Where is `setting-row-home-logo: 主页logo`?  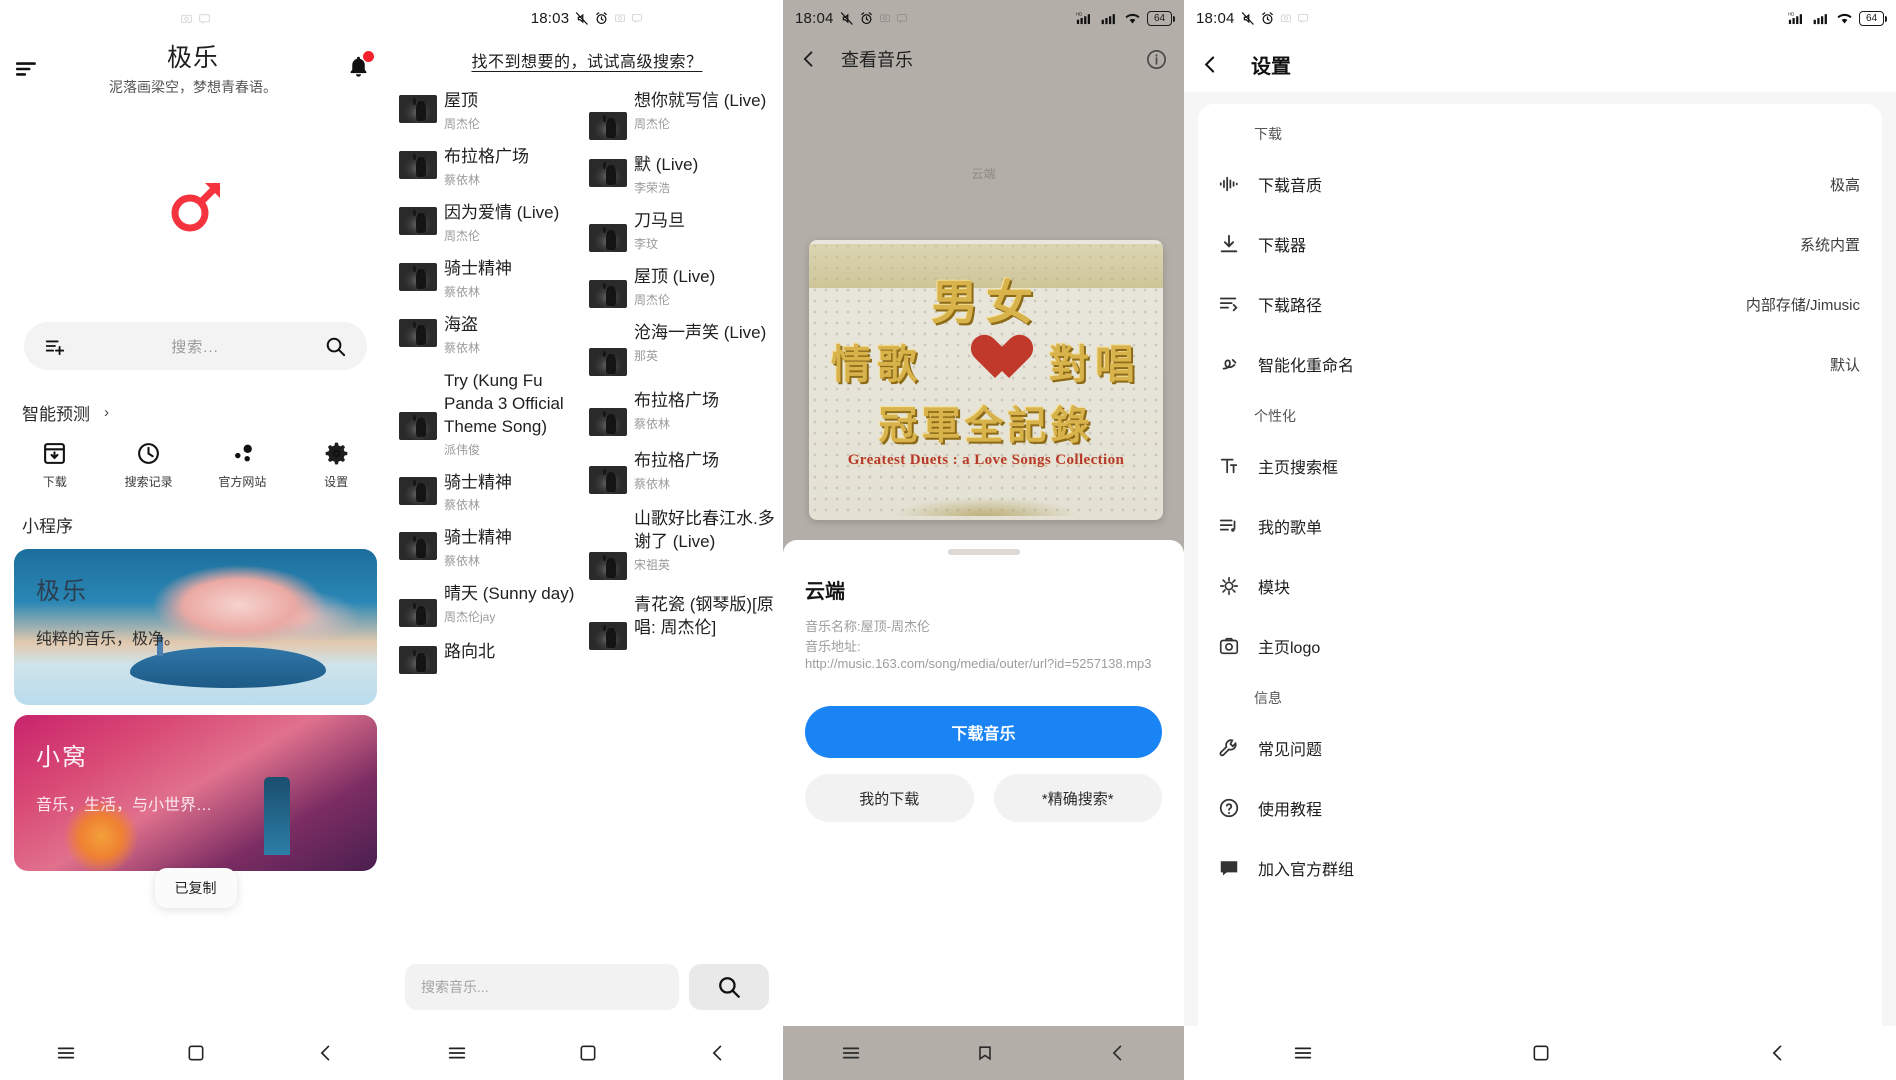 setting-row-home-logo: 主页logo is located at coordinates (1540, 646).